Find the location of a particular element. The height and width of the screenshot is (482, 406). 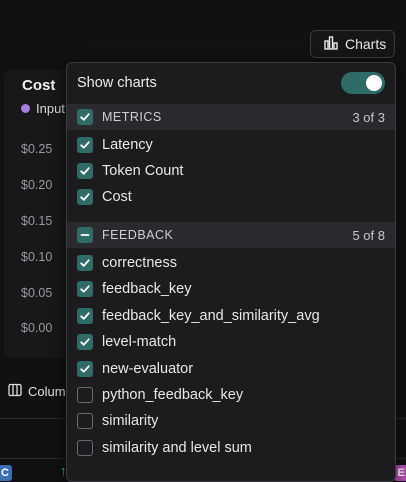

columns-button: Colum is located at coordinates (34, 391).